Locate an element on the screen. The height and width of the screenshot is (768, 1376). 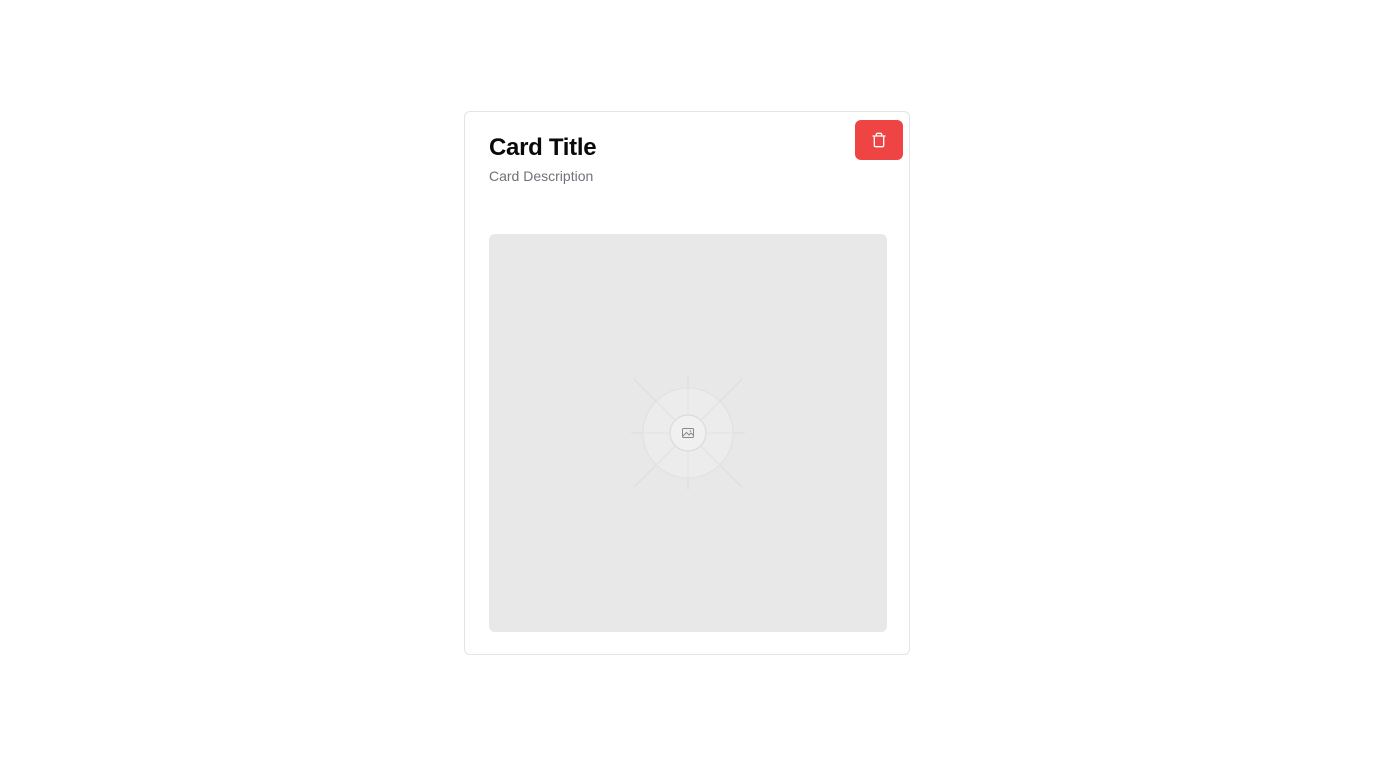
card-title: Card Title is located at coordinates (543, 147).